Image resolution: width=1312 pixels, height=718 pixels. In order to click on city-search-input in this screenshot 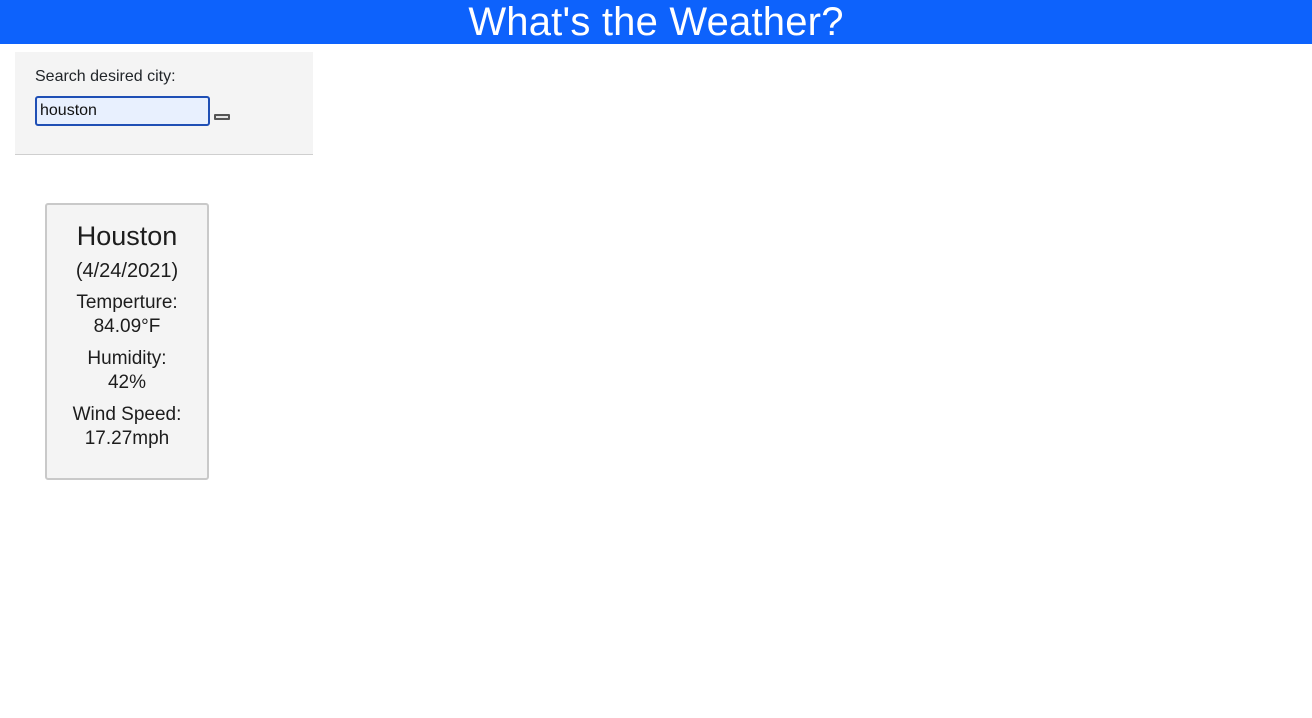, I will do `click(122, 111)`.